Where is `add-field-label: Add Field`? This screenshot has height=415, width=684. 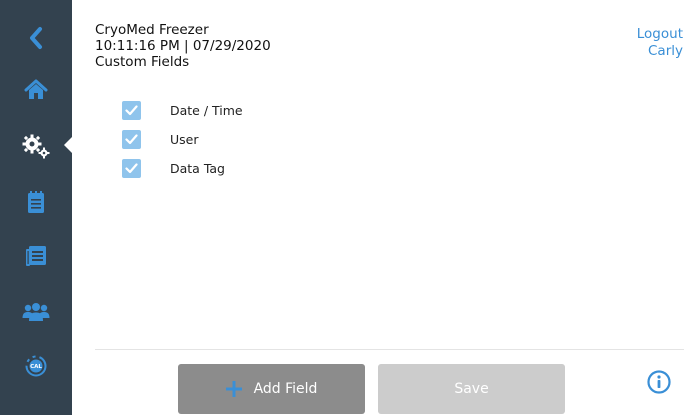
add-field-label: Add Field is located at coordinates (285, 389).